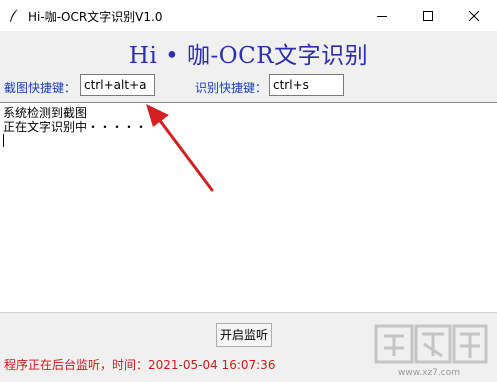 The image size is (497, 382). Describe the element at coordinates (429, 373) in the screenshot. I see `watermark-url: www.xz7.com` at that location.